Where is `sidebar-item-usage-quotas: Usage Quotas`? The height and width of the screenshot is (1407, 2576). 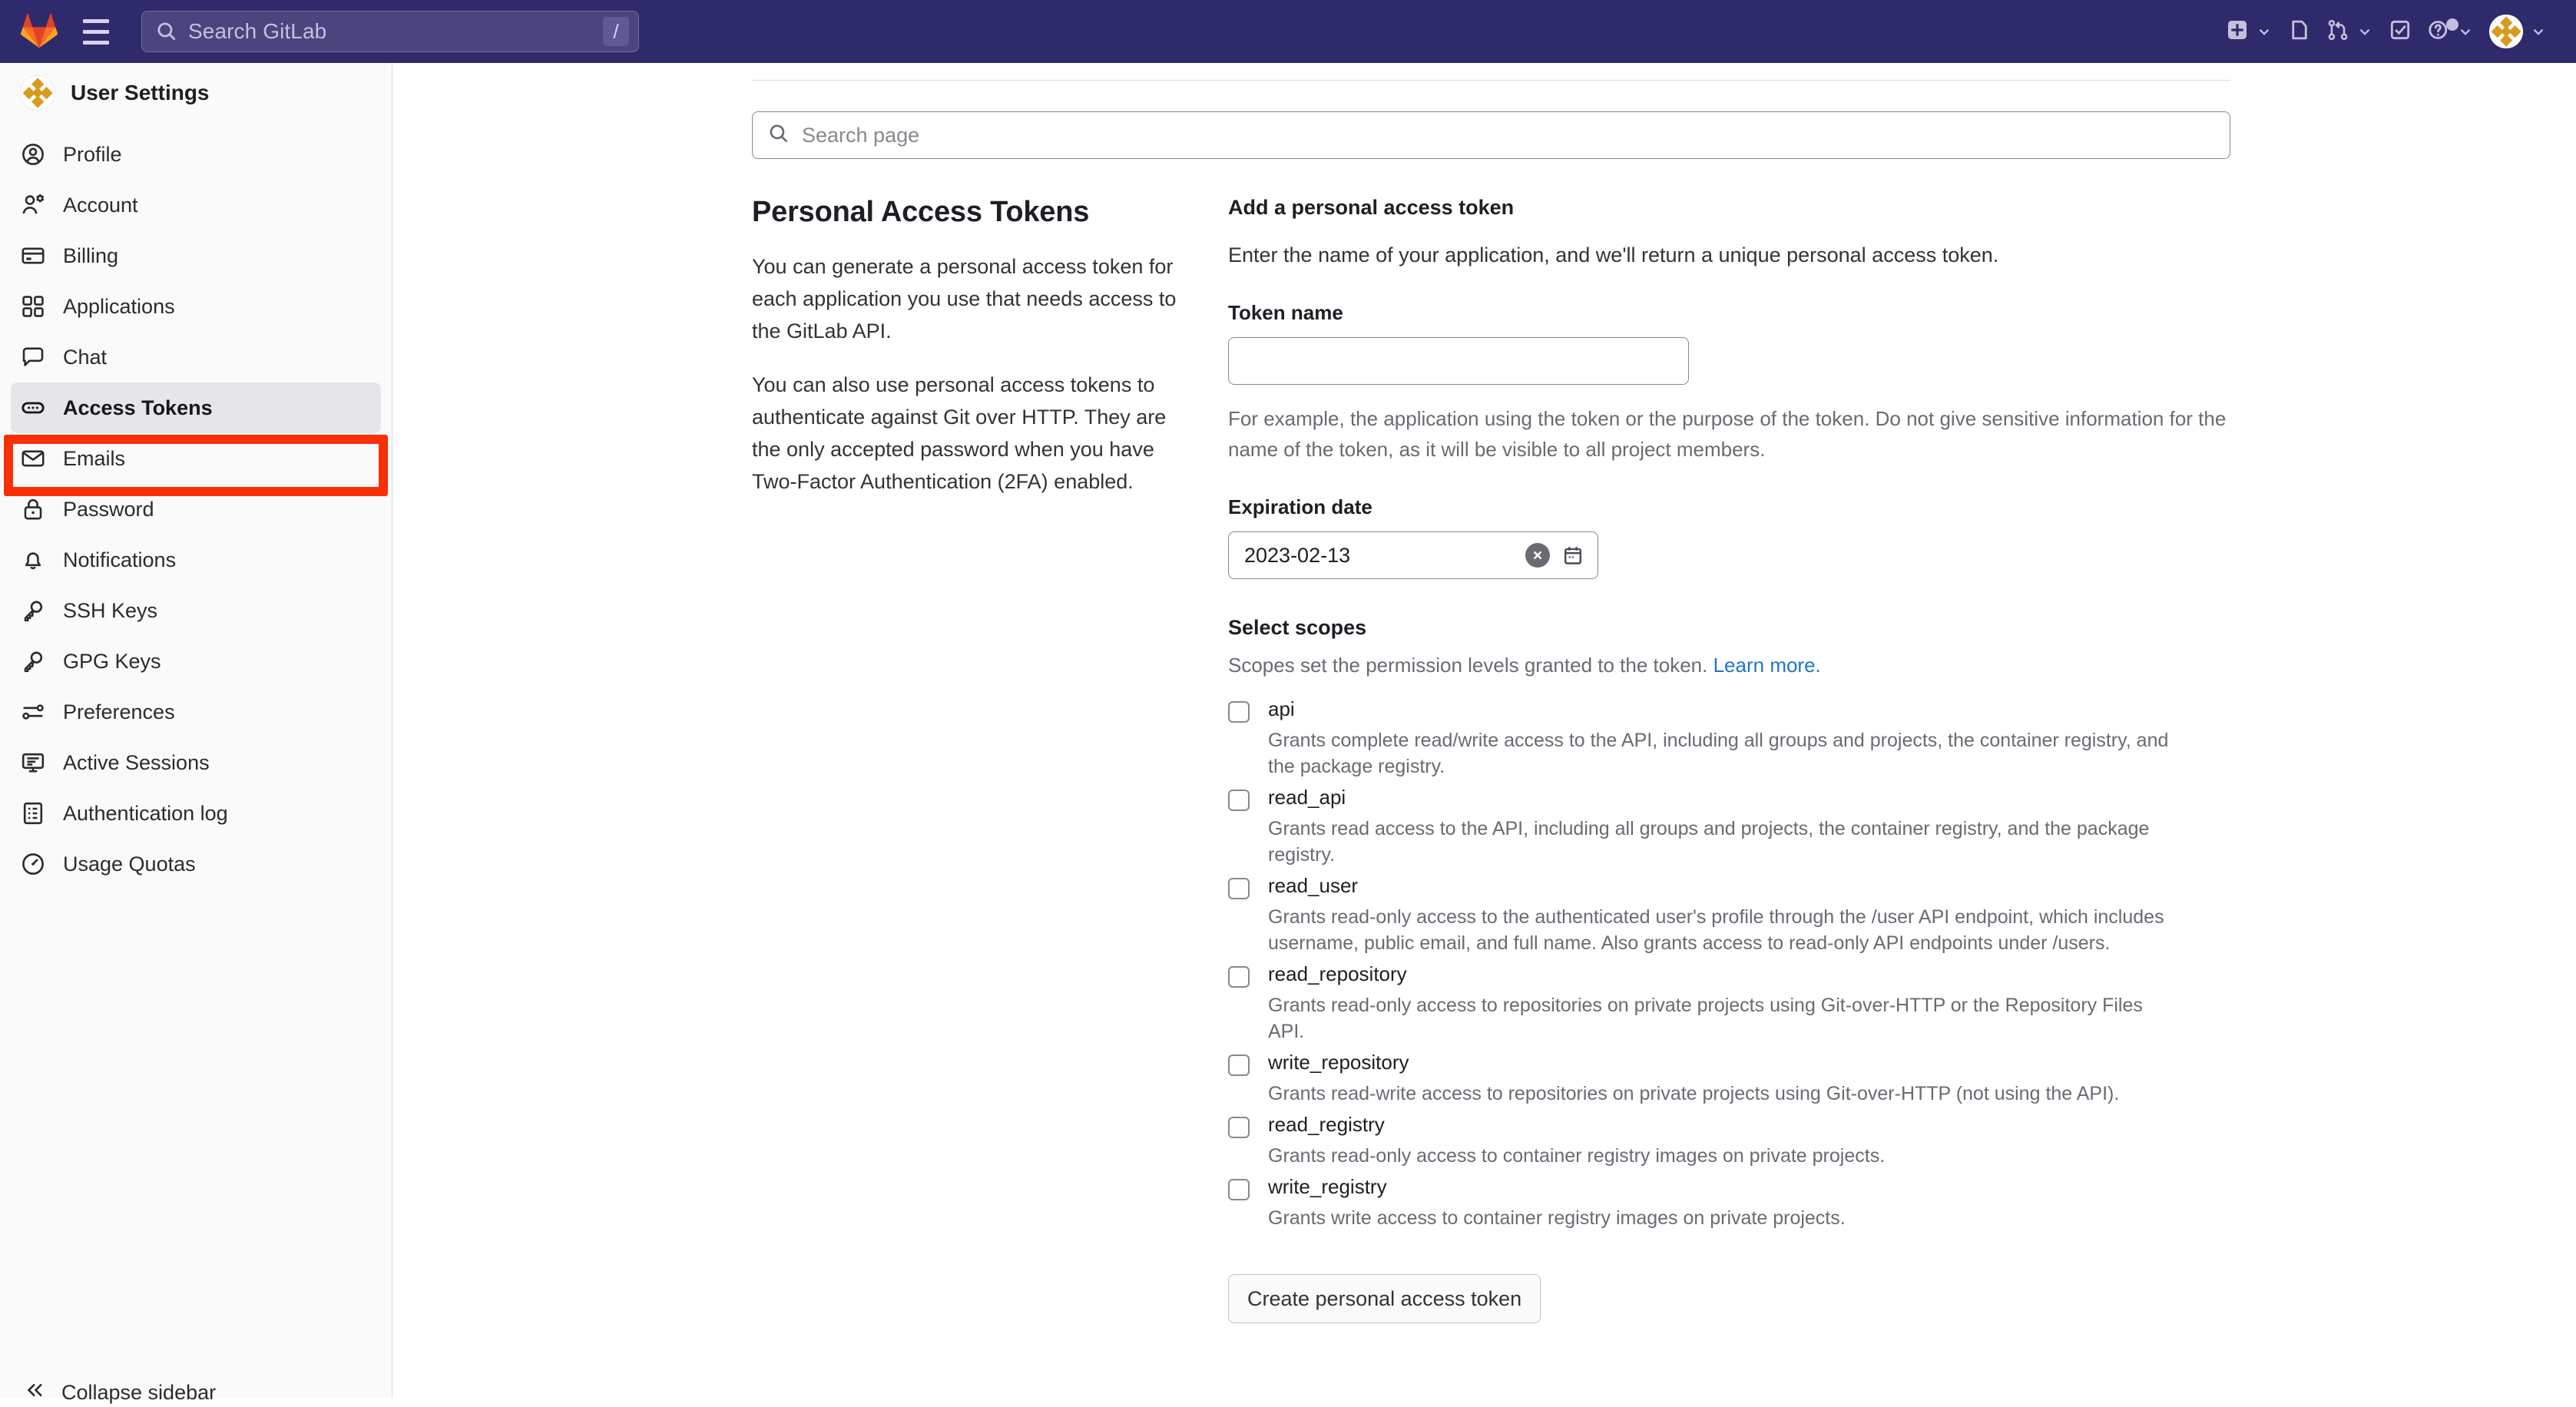 sidebar-item-usage-quotas: Usage Quotas is located at coordinates (196, 864).